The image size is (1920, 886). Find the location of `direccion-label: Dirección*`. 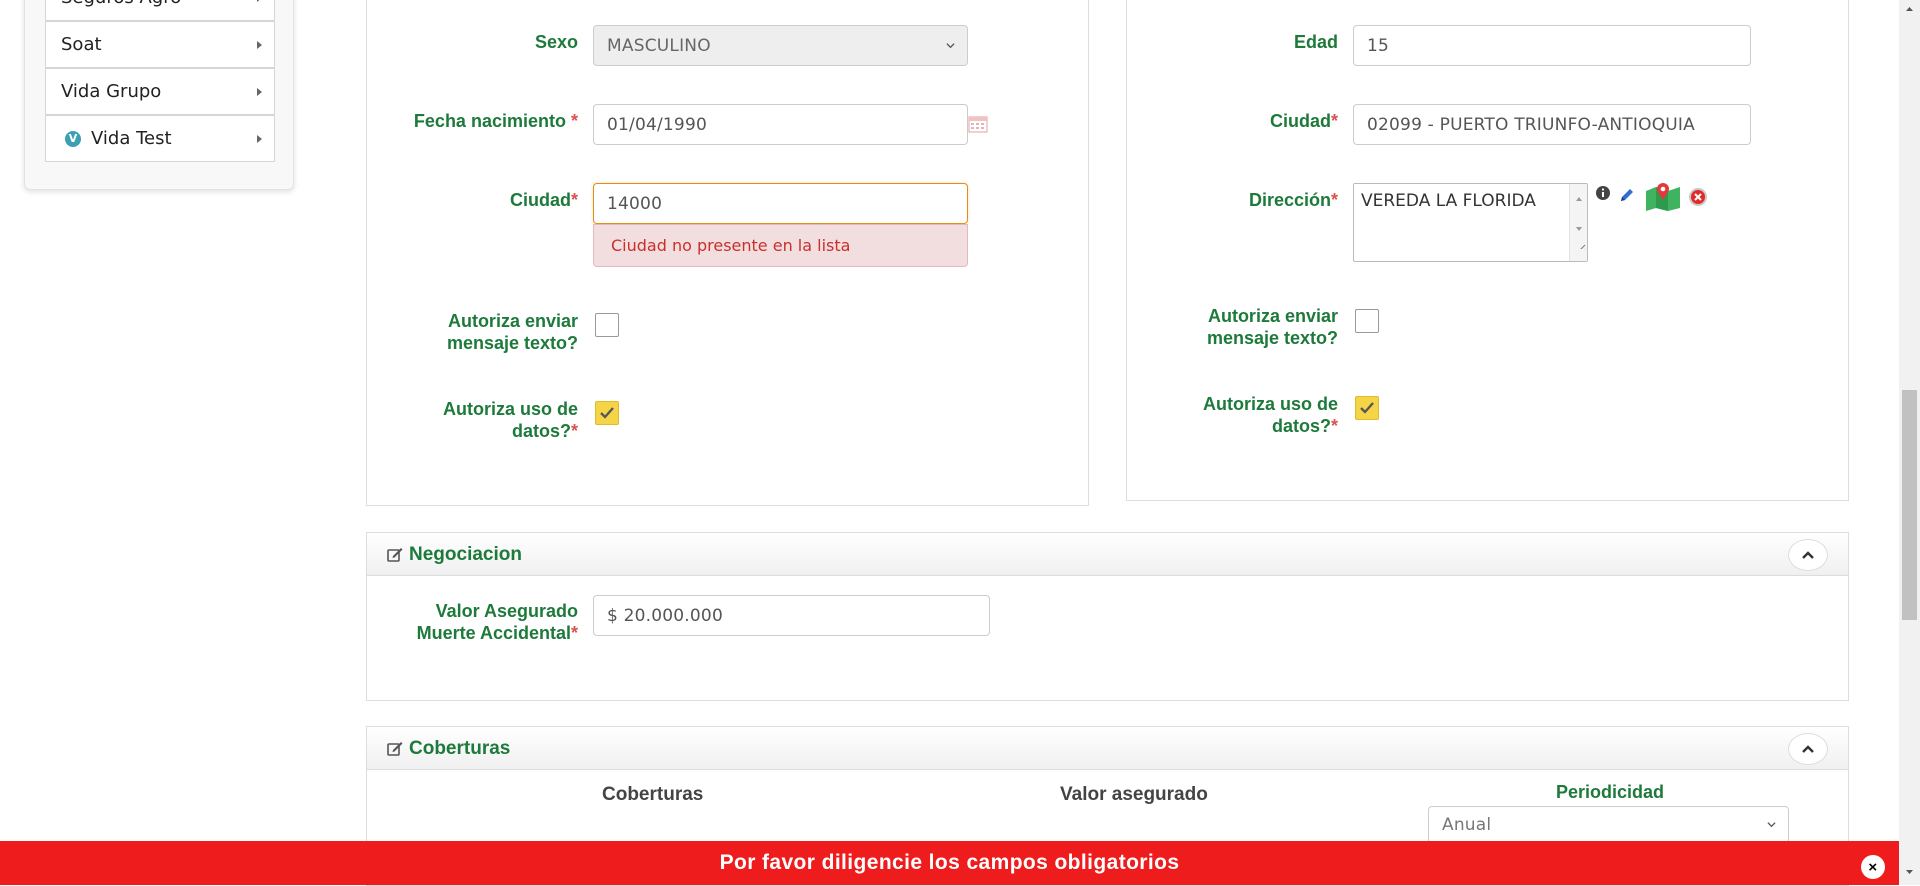

direccion-label: Dirección* is located at coordinates (1293, 200).